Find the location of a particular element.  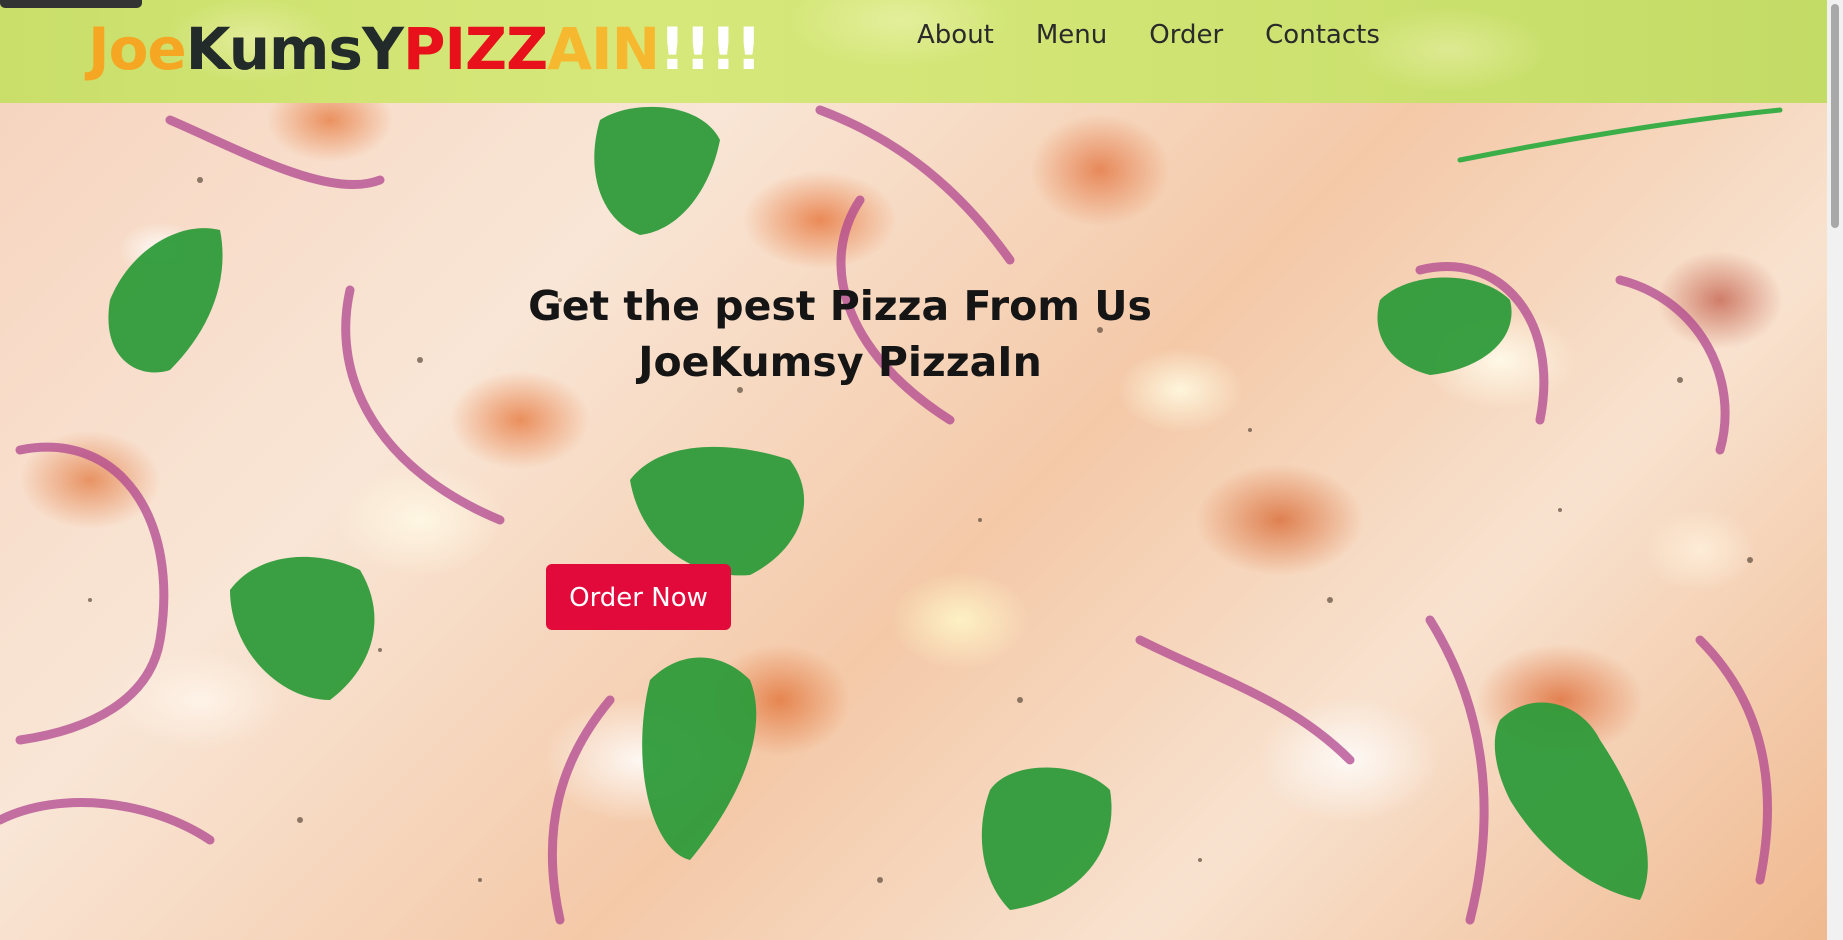

logo-part-pizz: PIZZ is located at coordinates (475, 49).